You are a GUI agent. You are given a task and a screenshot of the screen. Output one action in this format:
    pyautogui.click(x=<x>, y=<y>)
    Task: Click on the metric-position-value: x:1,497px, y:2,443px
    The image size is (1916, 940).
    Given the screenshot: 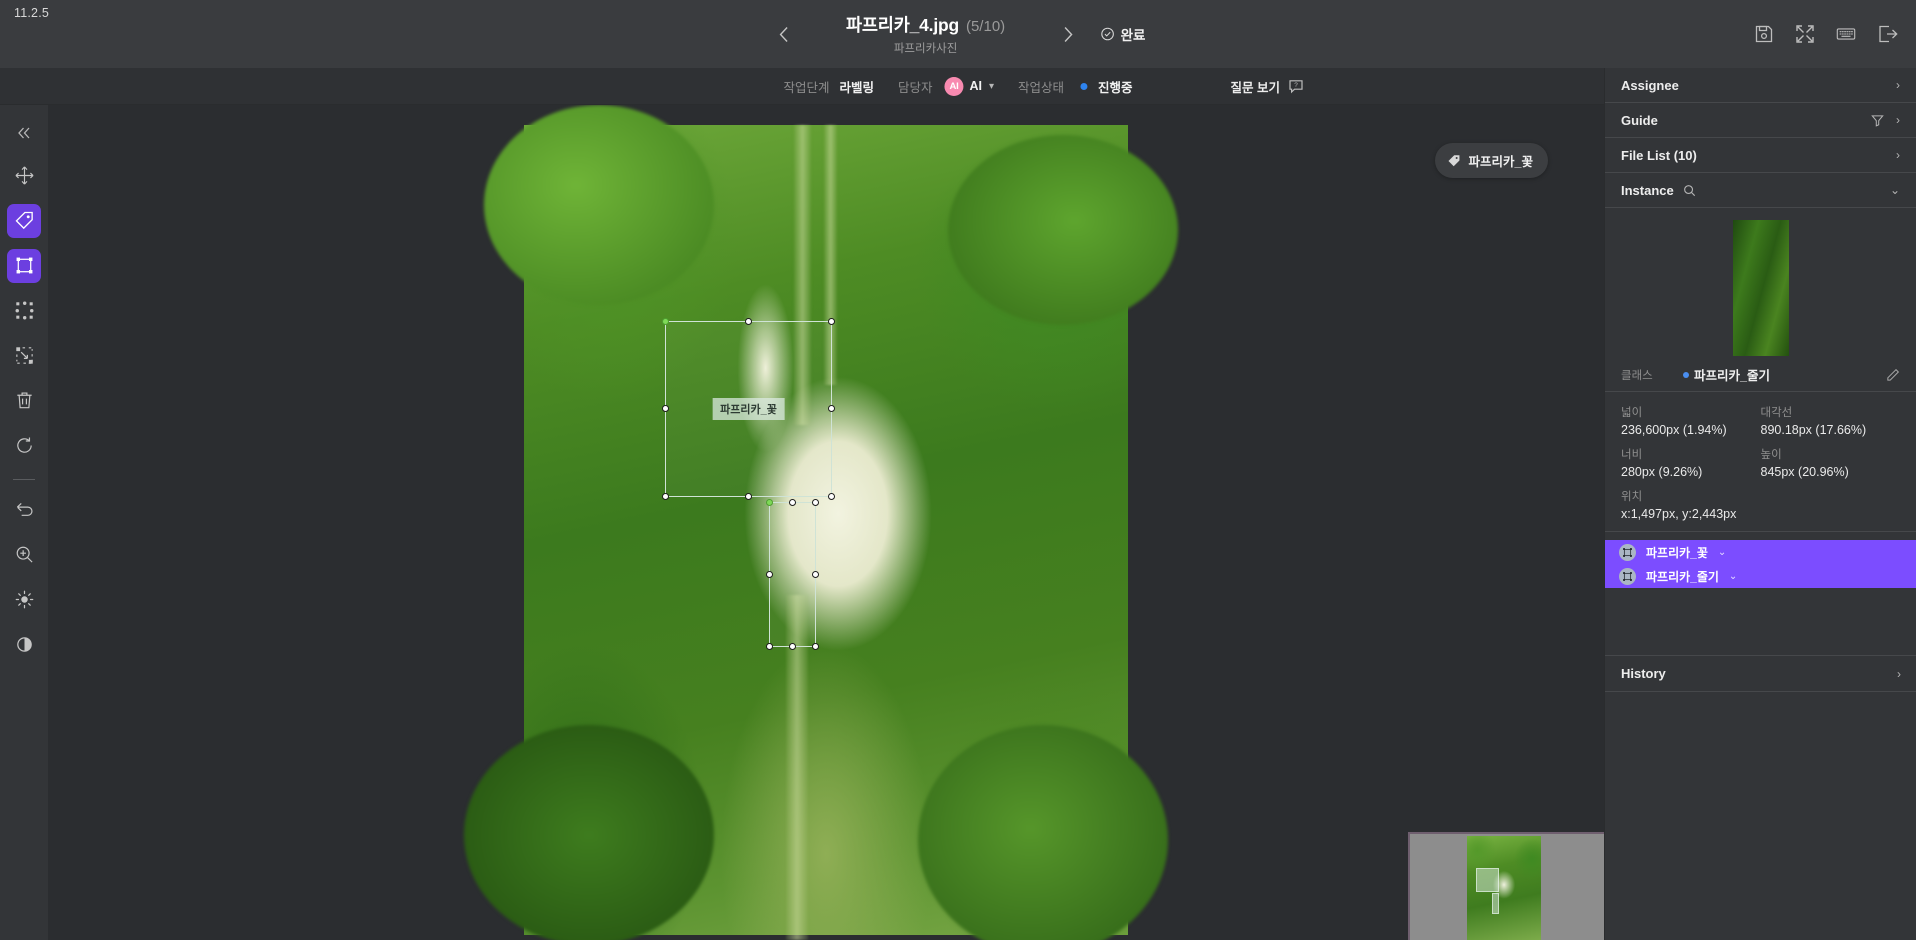 What is the action you would take?
    pyautogui.click(x=1679, y=514)
    